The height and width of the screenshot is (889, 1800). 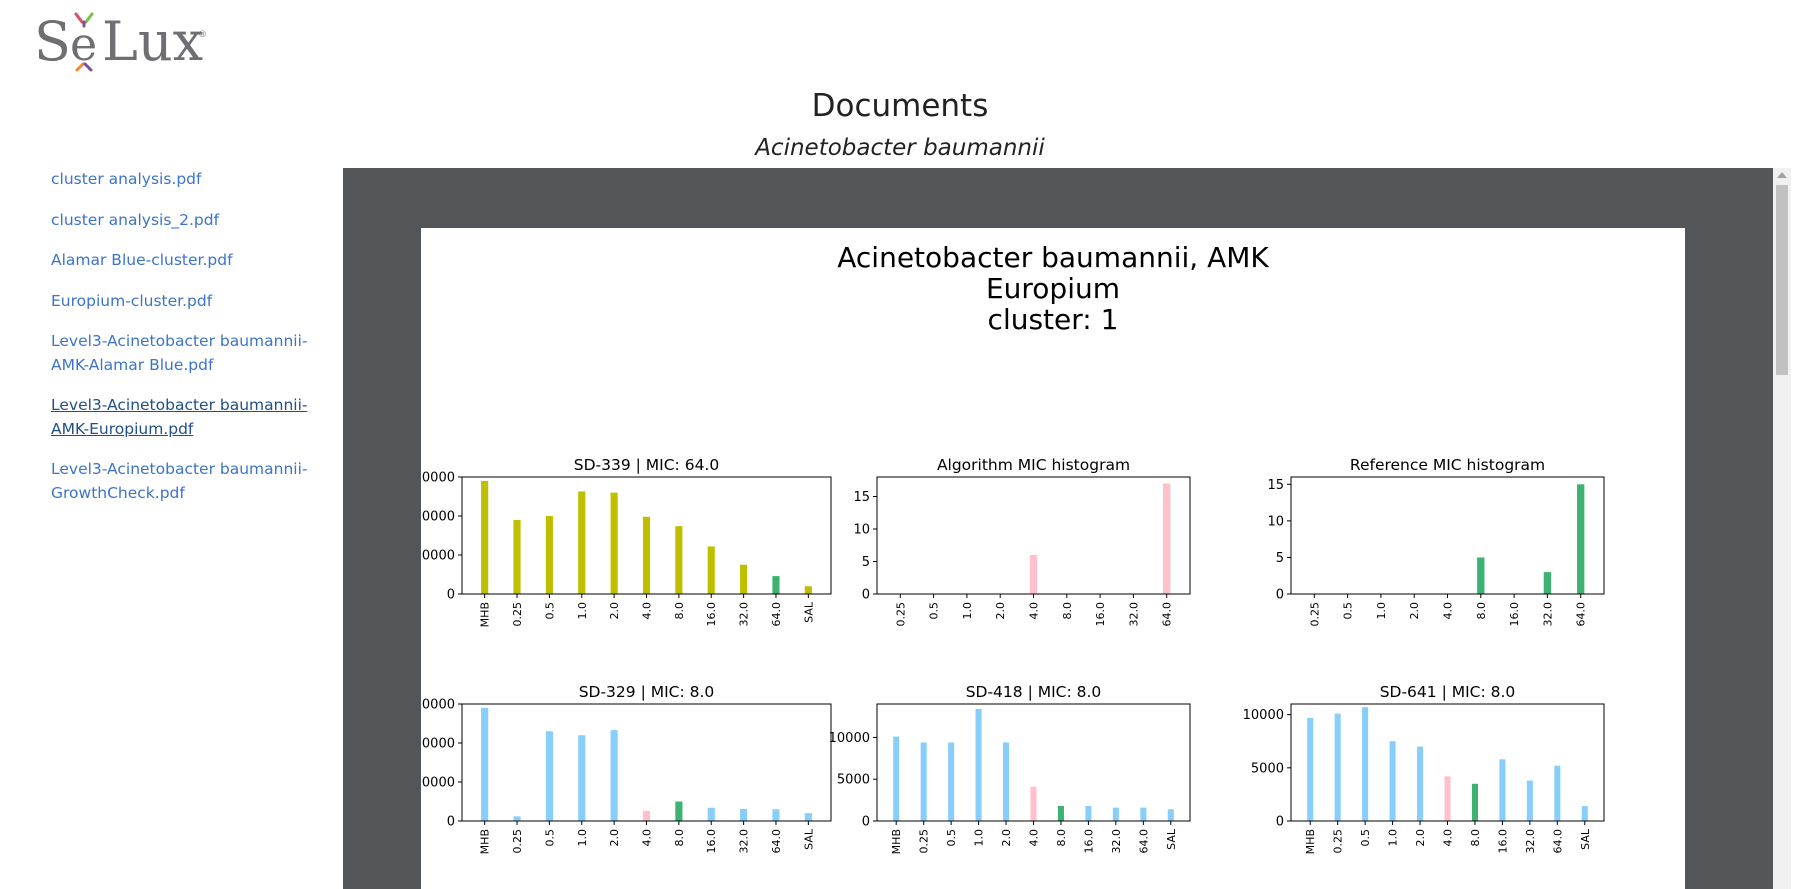 What do you see at coordinates (1782, 175) in the screenshot?
I see `scroll-up-arrow-icon` at bounding box center [1782, 175].